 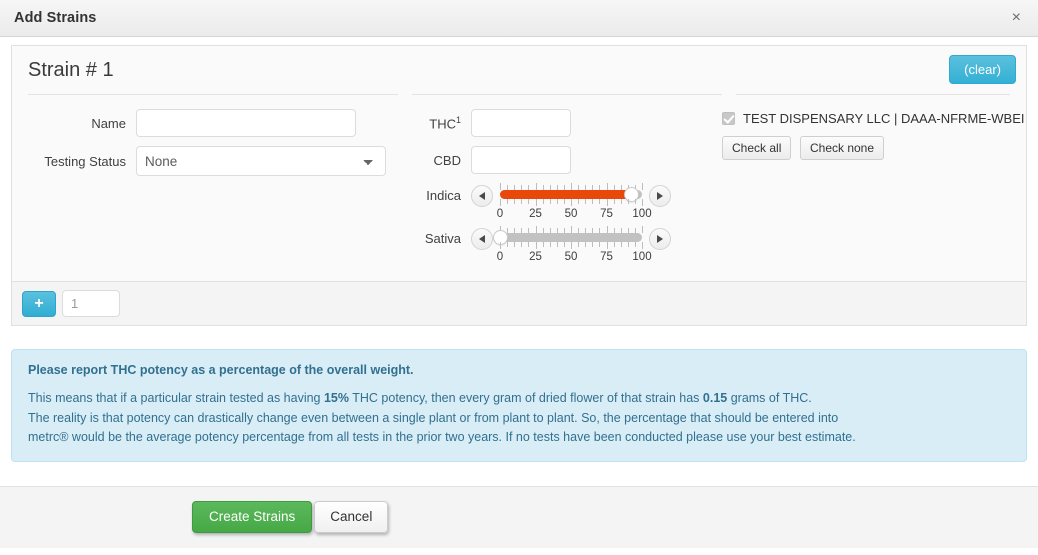 I want to click on sativa-slider-core: 0 25 50 75 100, so click(x=572, y=245).